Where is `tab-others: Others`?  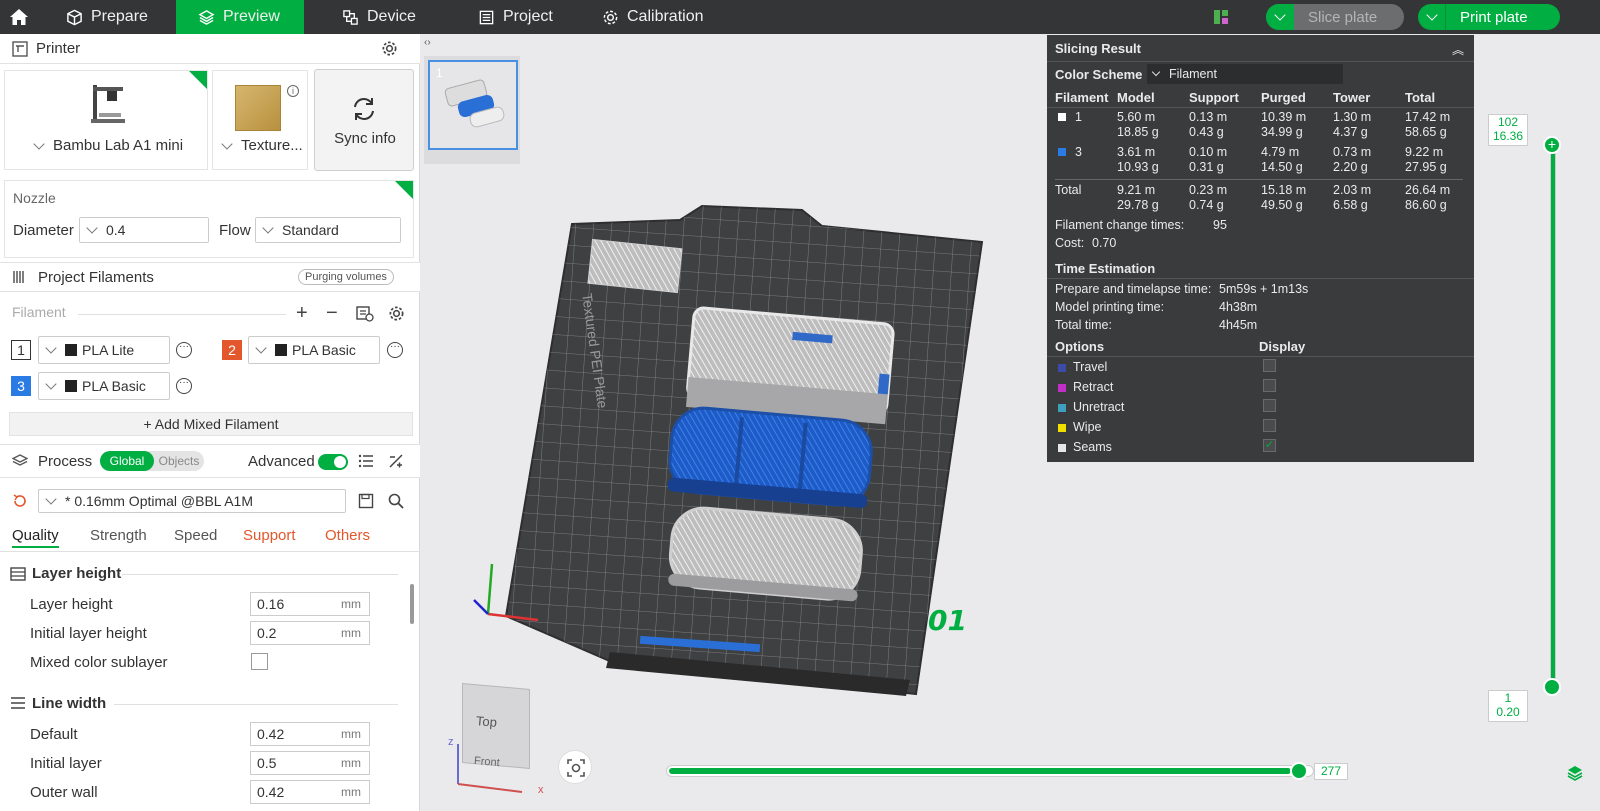
tab-others: Others is located at coordinates (347, 535).